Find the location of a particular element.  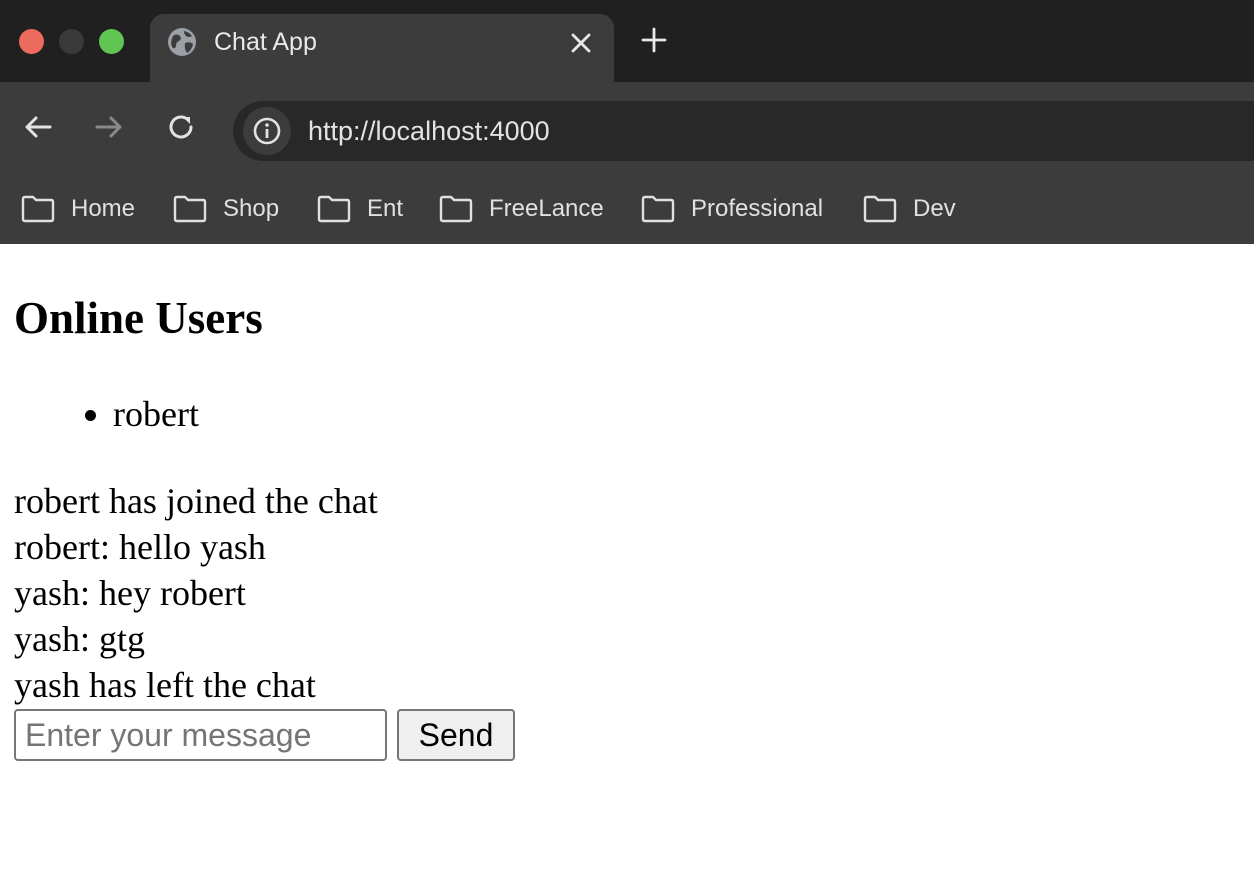

bookmark-ent: Ent is located at coordinates (360, 209).